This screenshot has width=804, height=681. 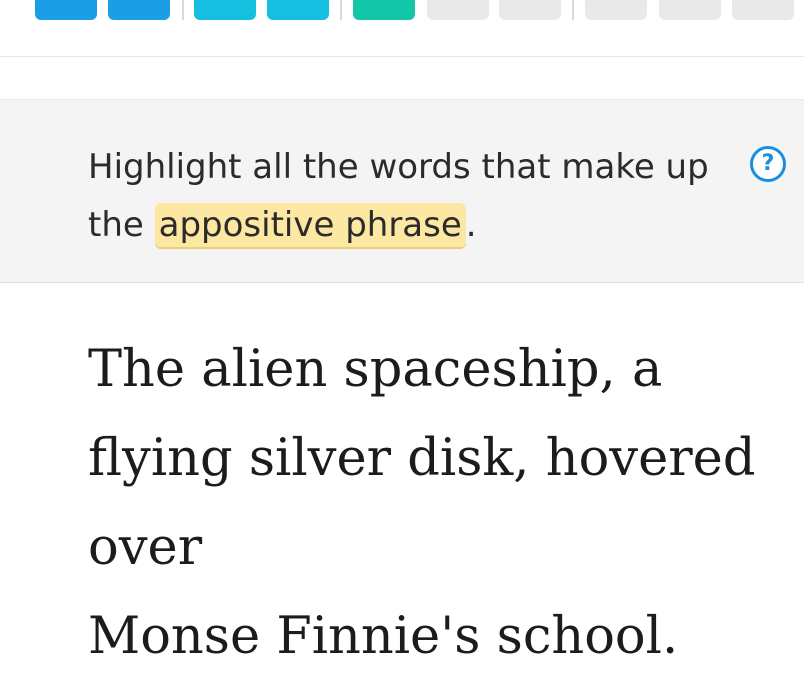 I want to click on word-token: Finnie's, so click(x=378, y=636).